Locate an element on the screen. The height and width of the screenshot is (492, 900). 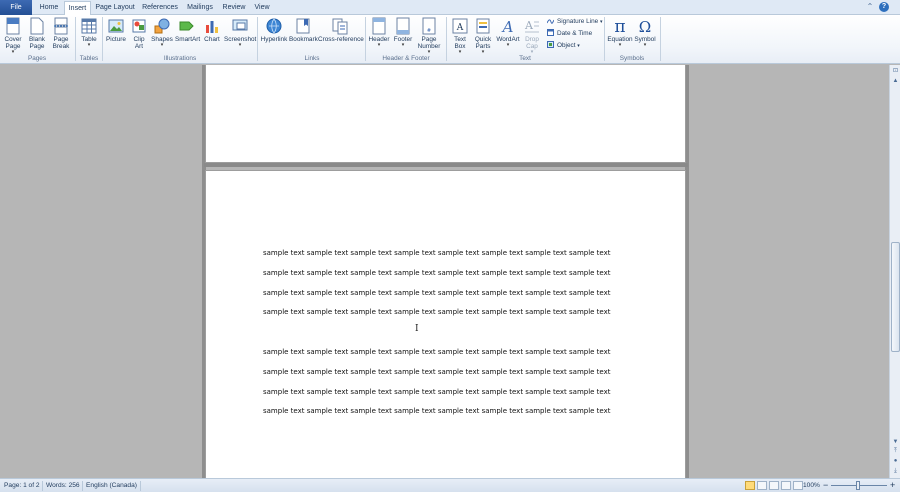
blank-page-button: Blank Page is located at coordinates (37, 33).